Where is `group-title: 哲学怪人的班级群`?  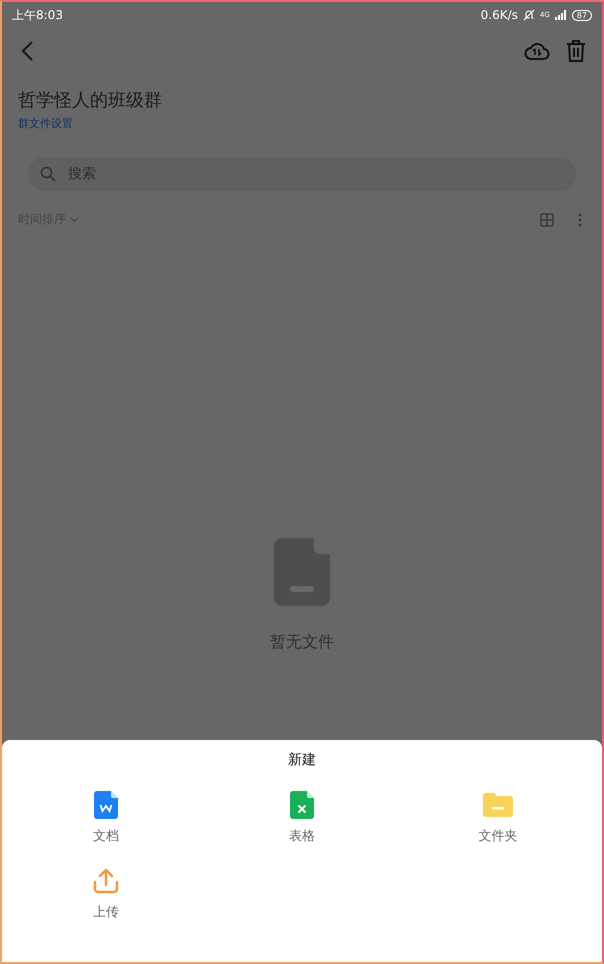 group-title: 哲学怪人的班级群 is located at coordinates (90, 100).